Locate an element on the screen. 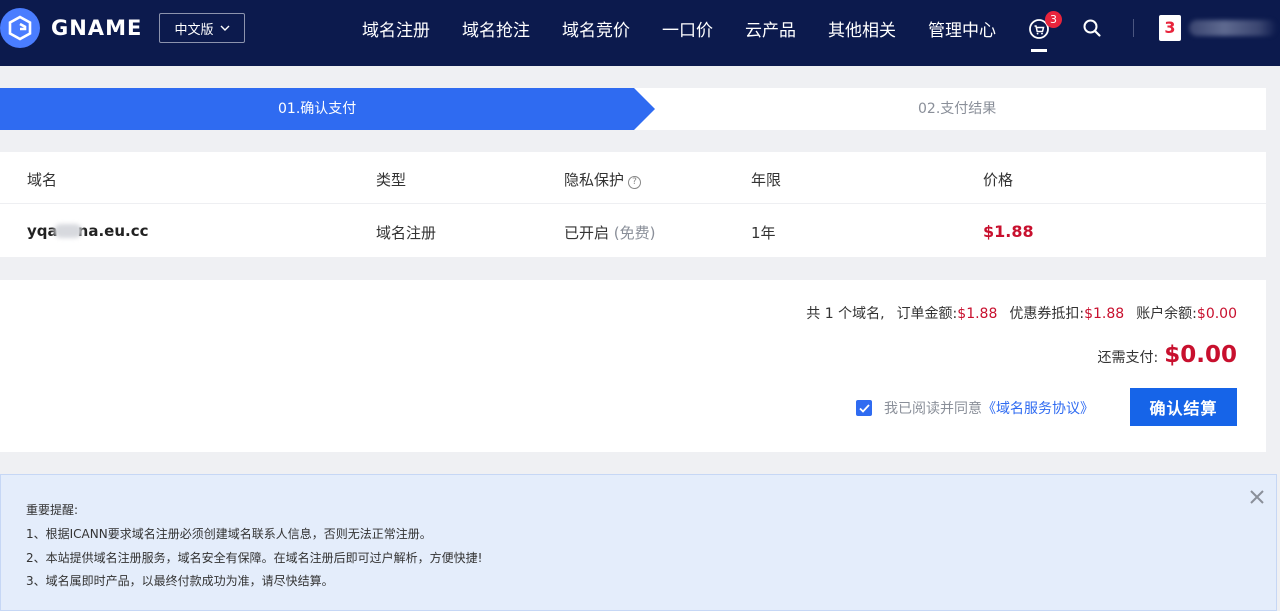 The height and width of the screenshot is (611, 1280). order-amount: $1.88 is located at coordinates (977, 314).